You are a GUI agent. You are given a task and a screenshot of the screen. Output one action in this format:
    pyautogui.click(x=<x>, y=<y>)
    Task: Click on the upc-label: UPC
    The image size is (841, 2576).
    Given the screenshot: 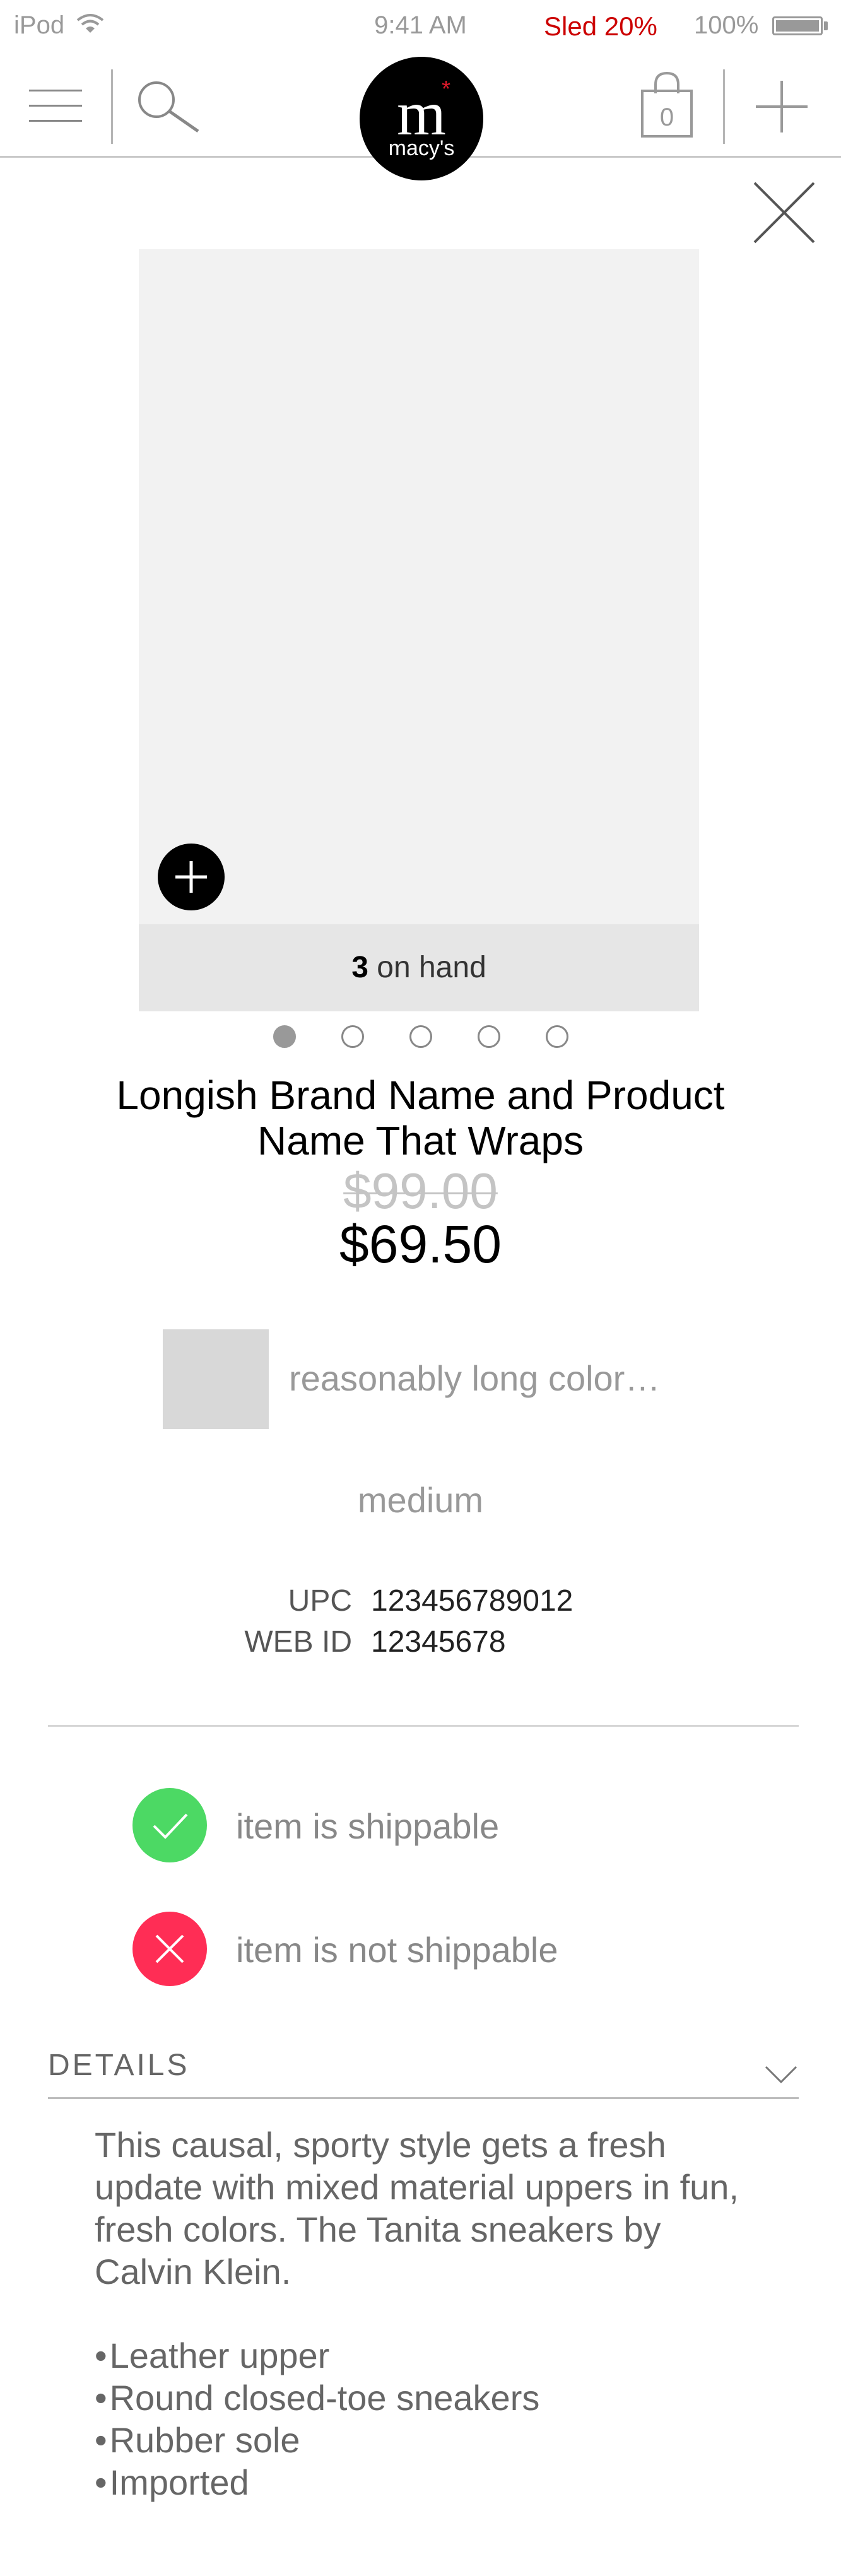 What is the action you would take?
    pyautogui.click(x=320, y=1601)
    